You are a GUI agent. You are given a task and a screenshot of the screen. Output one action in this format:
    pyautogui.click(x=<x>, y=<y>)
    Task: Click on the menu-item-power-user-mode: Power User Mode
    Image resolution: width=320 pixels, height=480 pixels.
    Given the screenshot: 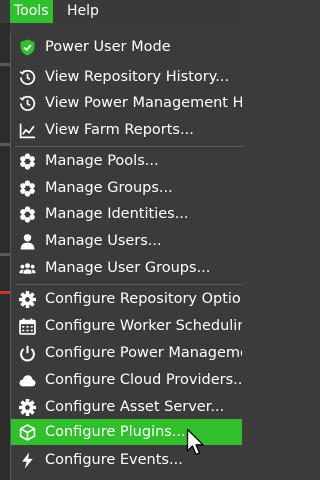 What is the action you would take?
    pyautogui.click(x=126, y=47)
    